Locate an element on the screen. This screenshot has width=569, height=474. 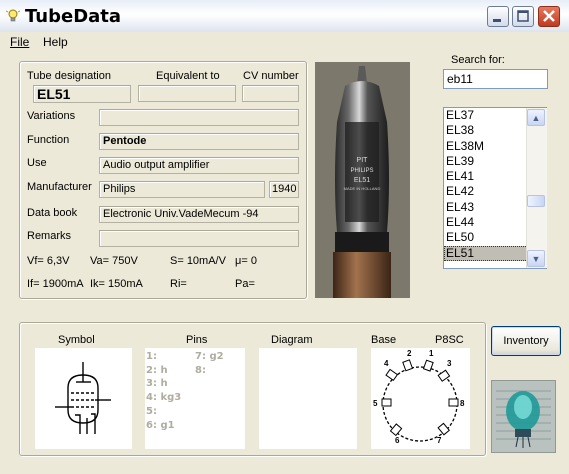
use-label: Use is located at coordinates (37, 163).